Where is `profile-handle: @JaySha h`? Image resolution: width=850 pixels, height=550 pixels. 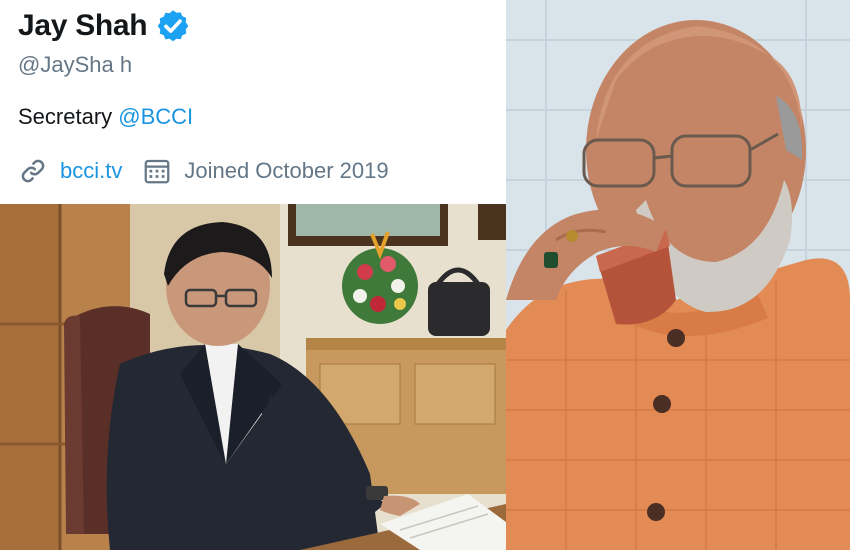
profile-handle: @JaySha h is located at coordinates (75, 64).